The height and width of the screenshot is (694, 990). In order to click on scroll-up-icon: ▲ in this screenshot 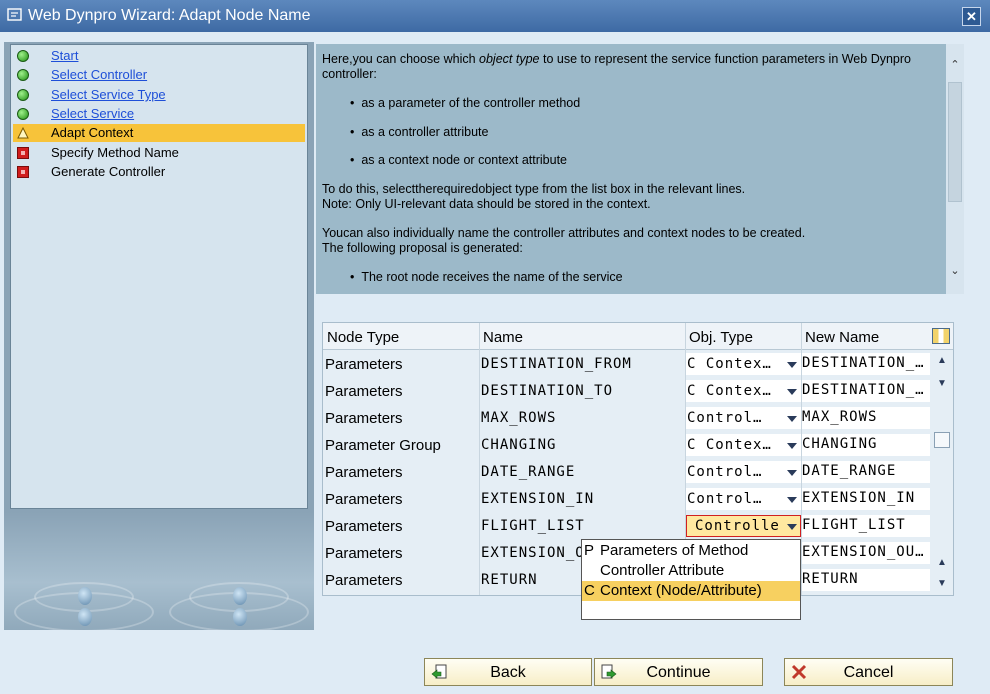, I will do `click(942, 360)`.